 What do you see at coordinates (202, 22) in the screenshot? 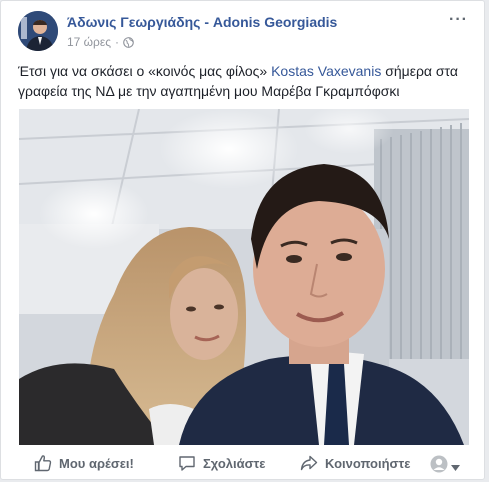
I see `author-name: Άδωνις Γεωργιάδης - Adonis Georgiadis` at bounding box center [202, 22].